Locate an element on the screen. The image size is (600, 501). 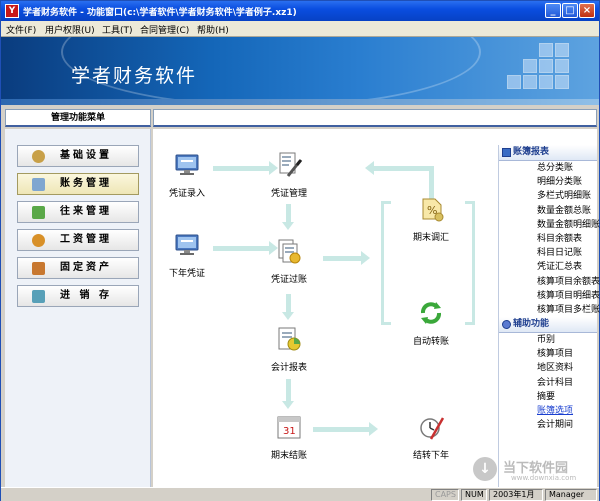
flow-node-accounting-reports: 会计报表 is located at coordinates (289, 349).